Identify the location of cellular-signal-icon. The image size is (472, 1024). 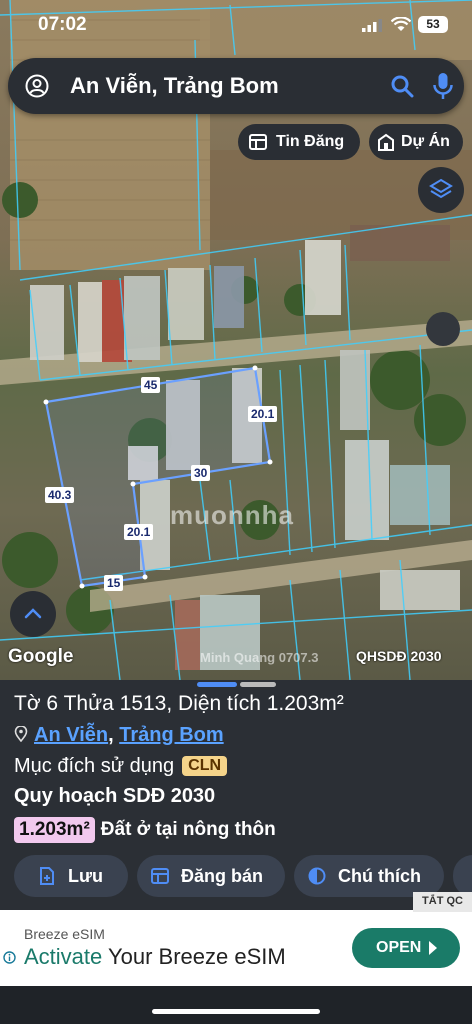
(372, 25).